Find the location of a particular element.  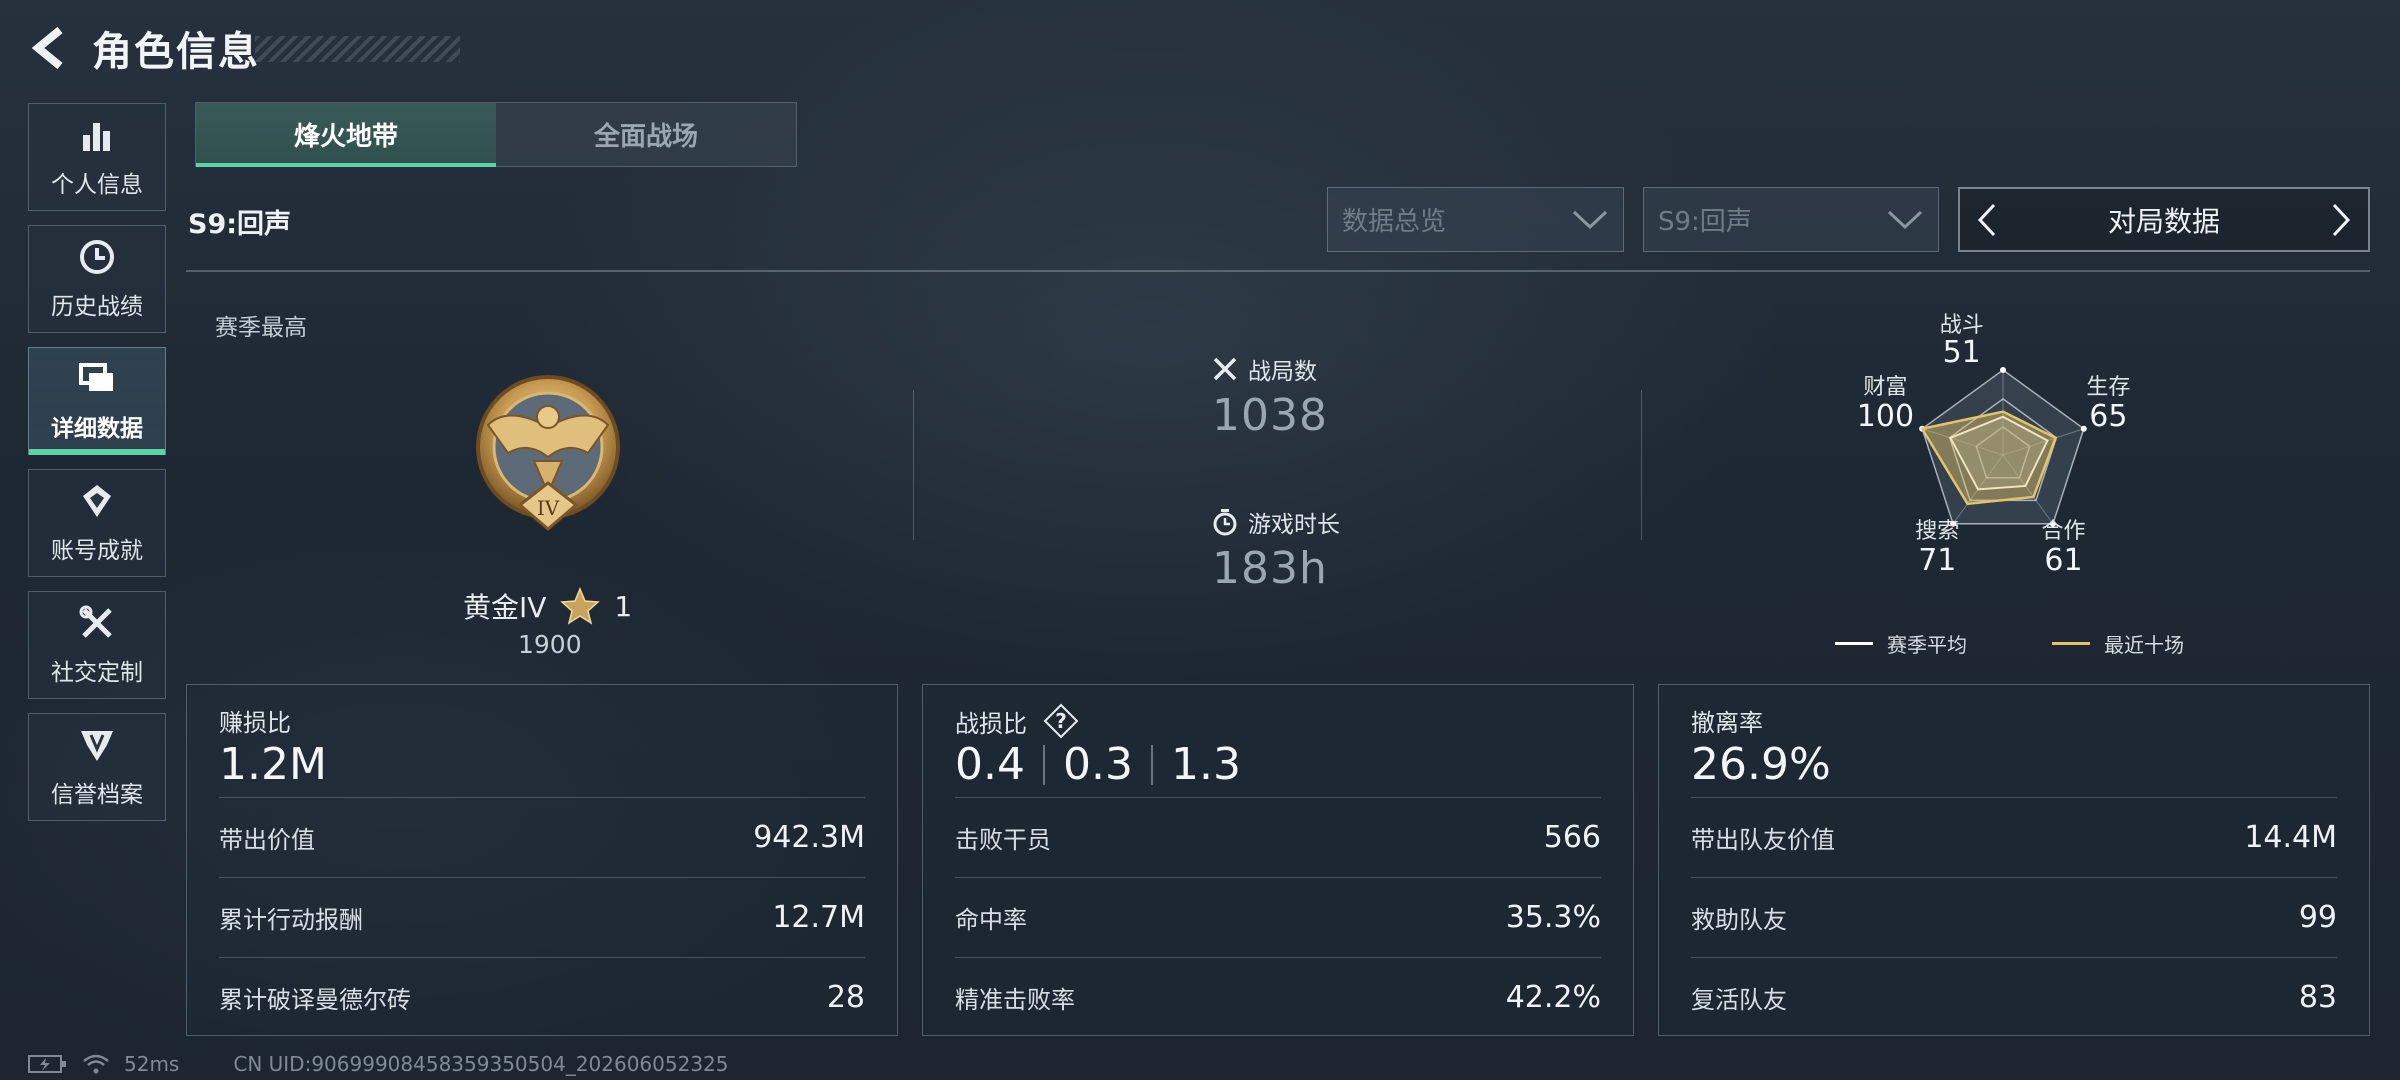

playtime-stat: 游戏时长 183h is located at coordinates (1276, 549).